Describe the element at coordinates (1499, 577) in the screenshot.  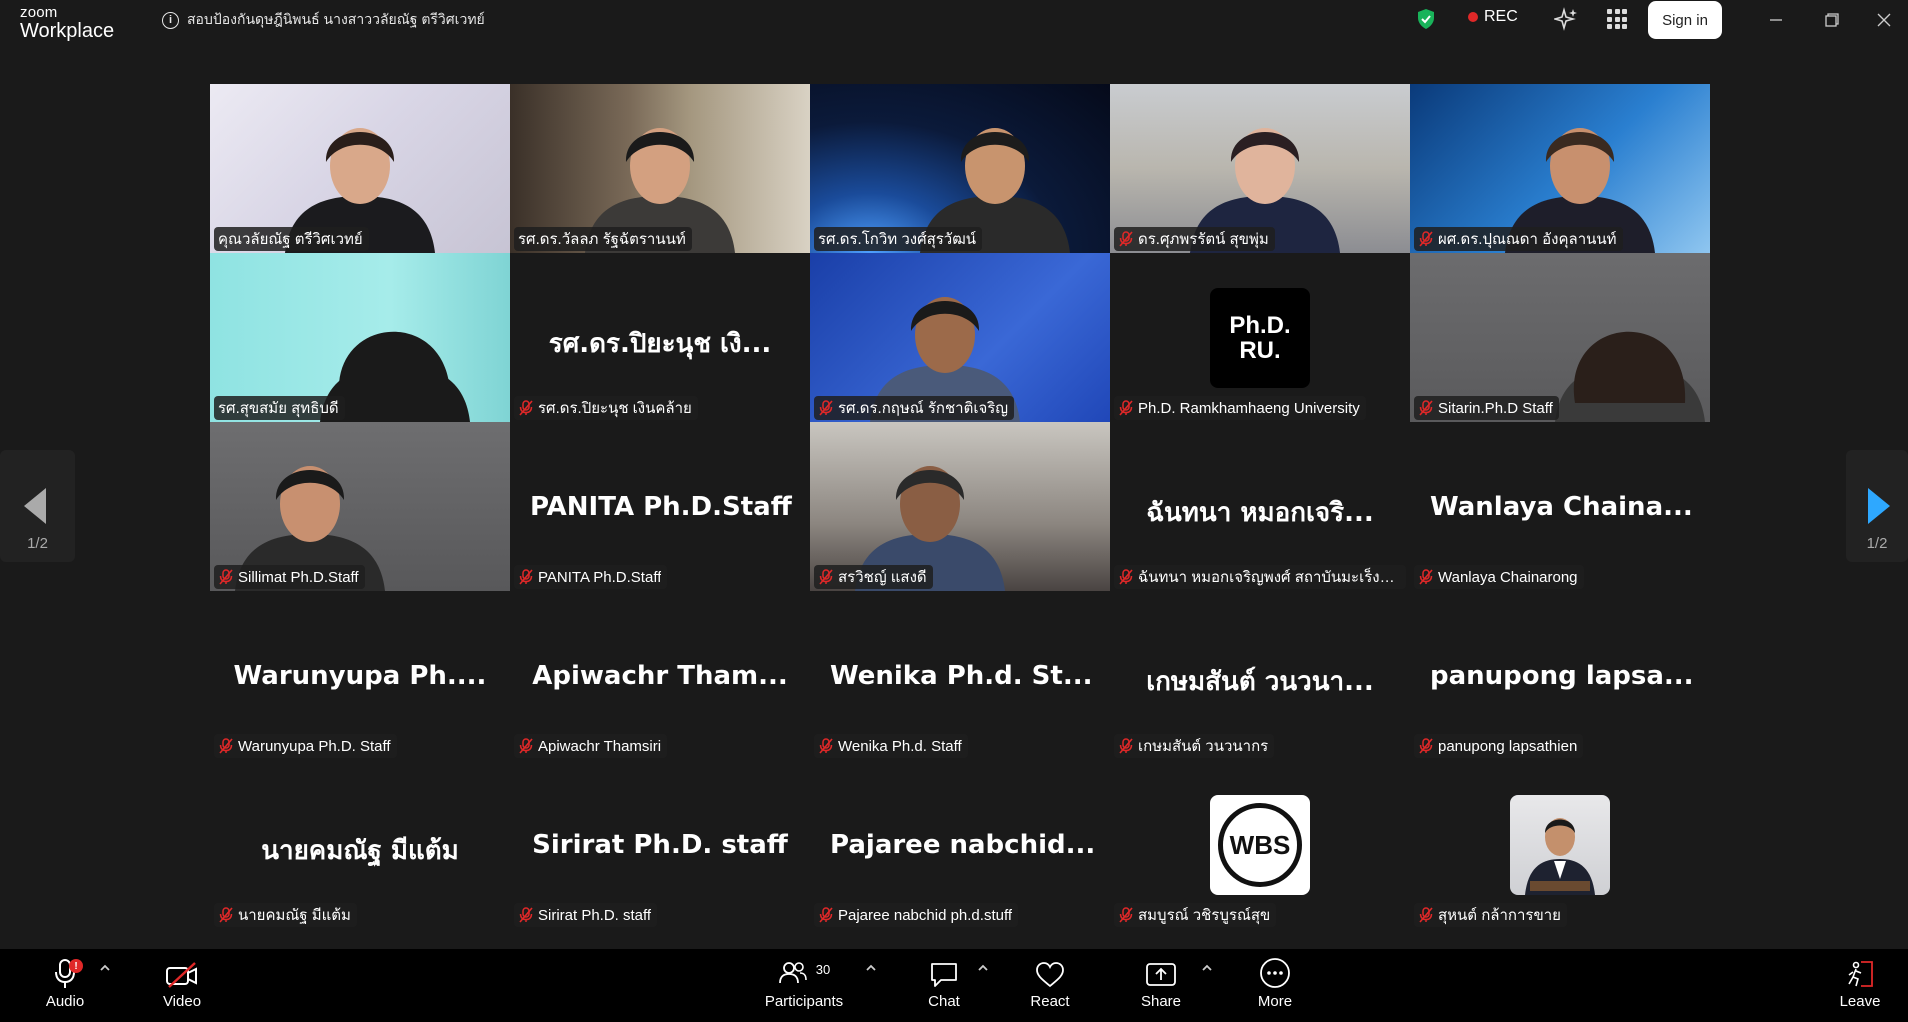
I see `participant-name-label: Wanlaya Chainarong` at that location.